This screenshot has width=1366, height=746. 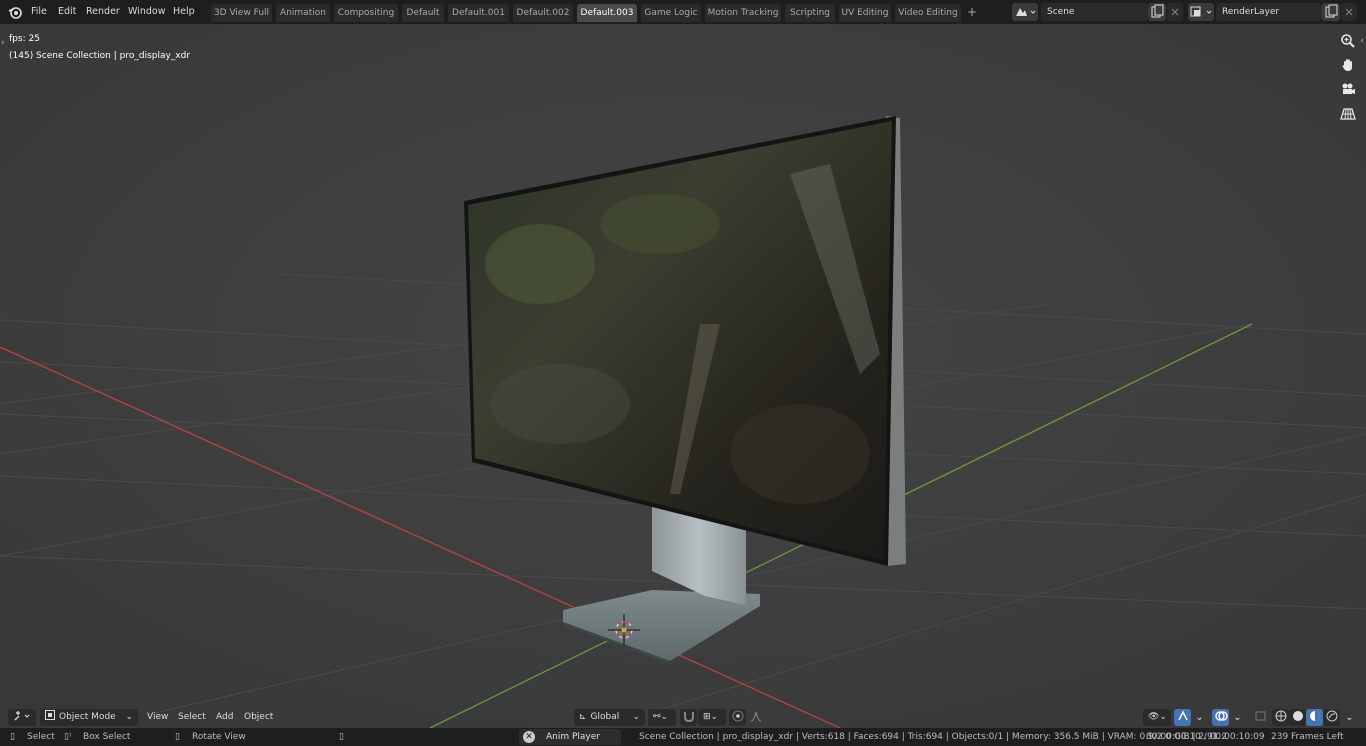 I want to click on wireframe-shading-icon, so click(x=1280, y=717).